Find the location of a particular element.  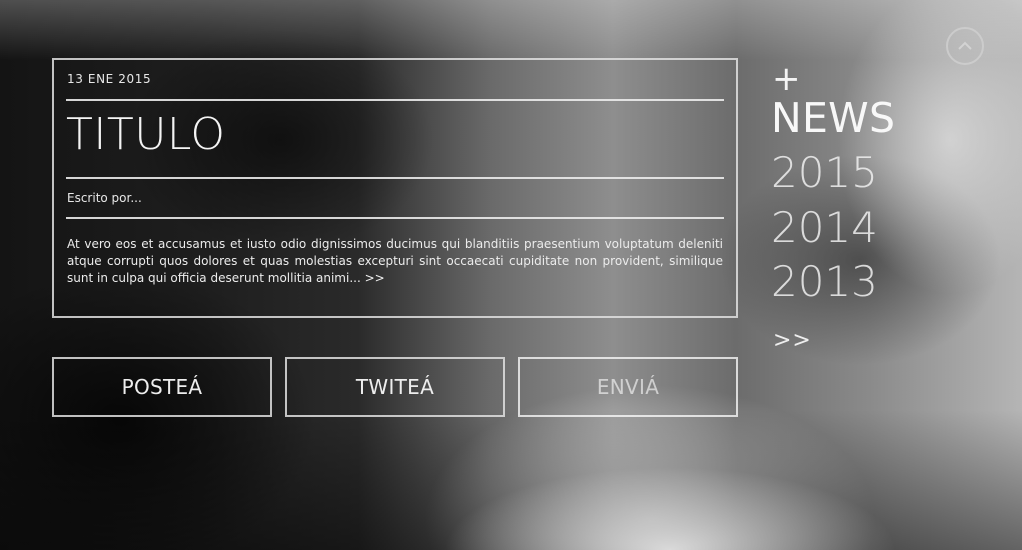

article-date: 13 ENE 2015 is located at coordinates (109, 79).